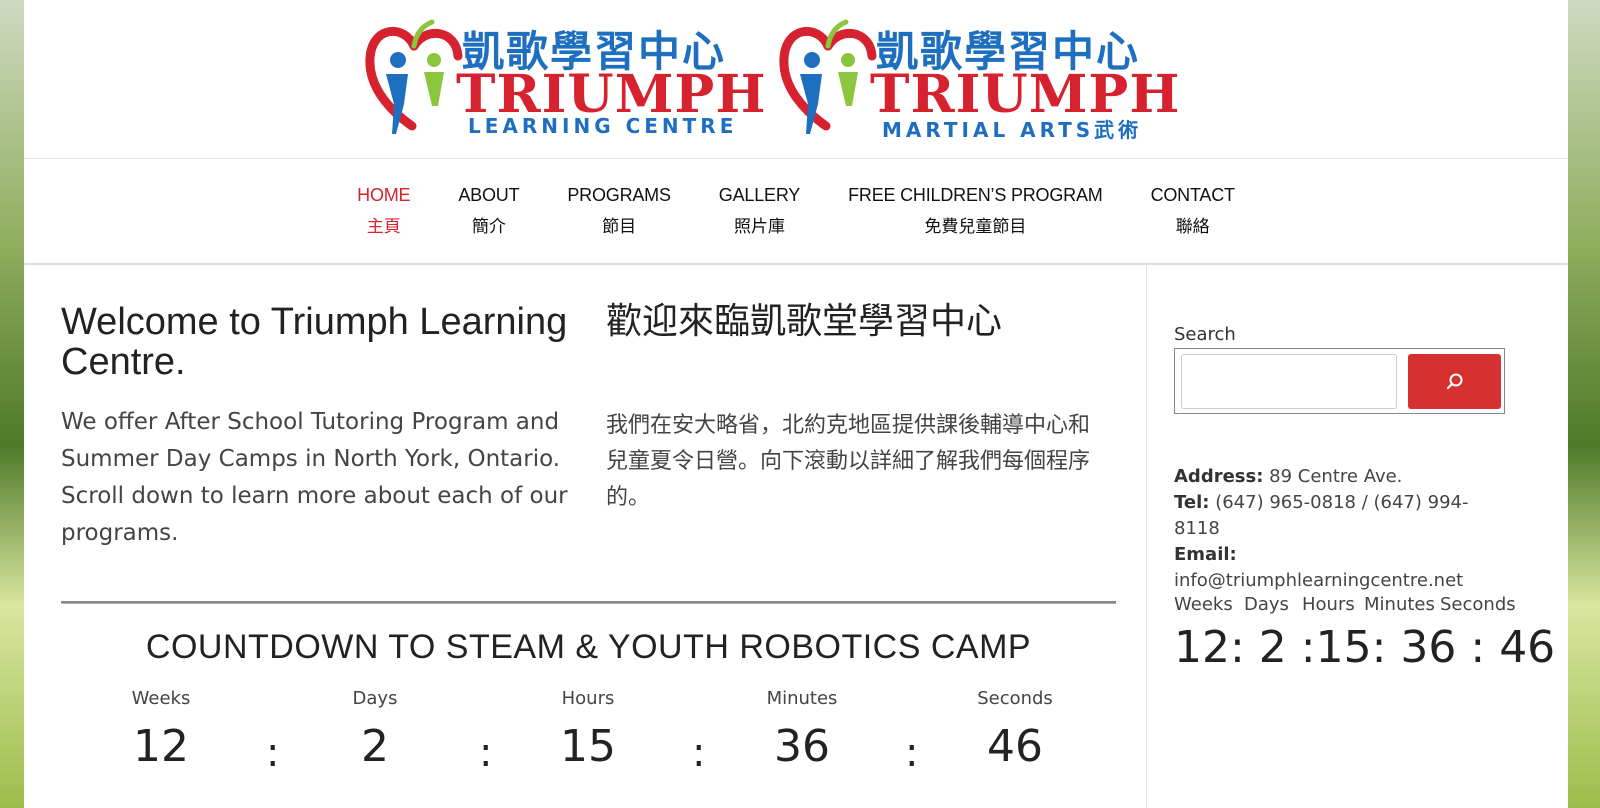 Image resolution: width=1600 pixels, height=808 pixels. What do you see at coordinates (1192, 227) in the screenshot?
I see `nav-label-zh: 聯絡` at bounding box center [1192, 227].